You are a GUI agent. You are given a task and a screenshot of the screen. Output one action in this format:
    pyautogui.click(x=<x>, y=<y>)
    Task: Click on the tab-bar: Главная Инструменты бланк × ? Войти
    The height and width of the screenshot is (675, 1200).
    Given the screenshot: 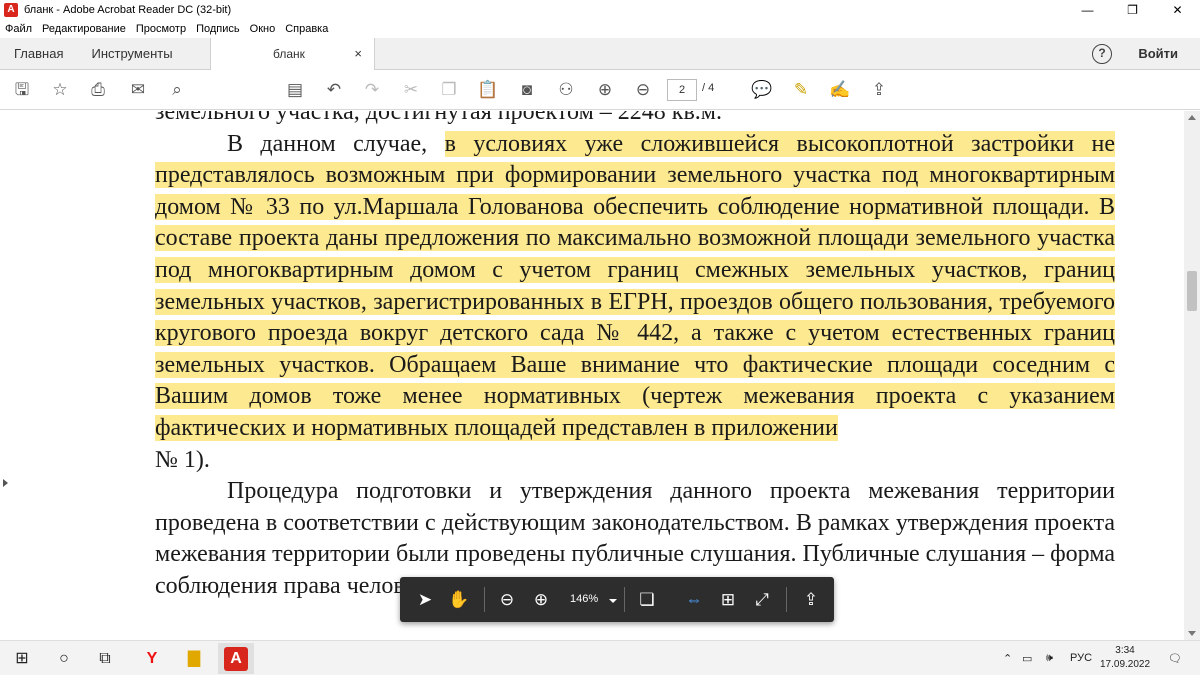 What is the action you would take?
    pyautogui.click(x=600, y=54)
    